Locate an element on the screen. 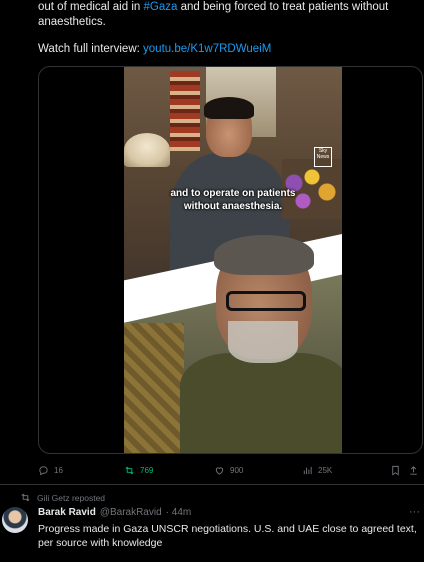  tweet-line-2: anaesthetics. is located at coordinates (72, 22).